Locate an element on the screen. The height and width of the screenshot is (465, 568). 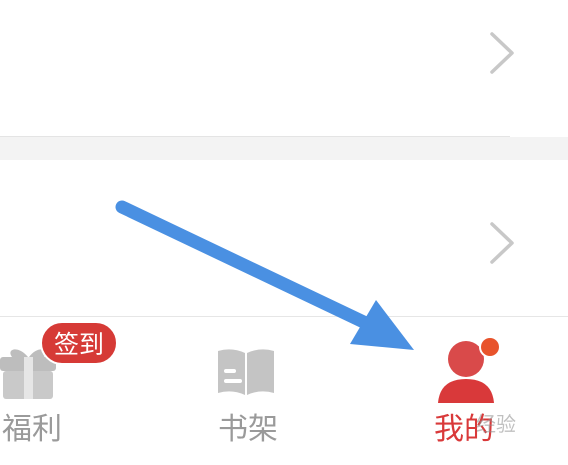
user-icon is located at coordinates (469, 370).